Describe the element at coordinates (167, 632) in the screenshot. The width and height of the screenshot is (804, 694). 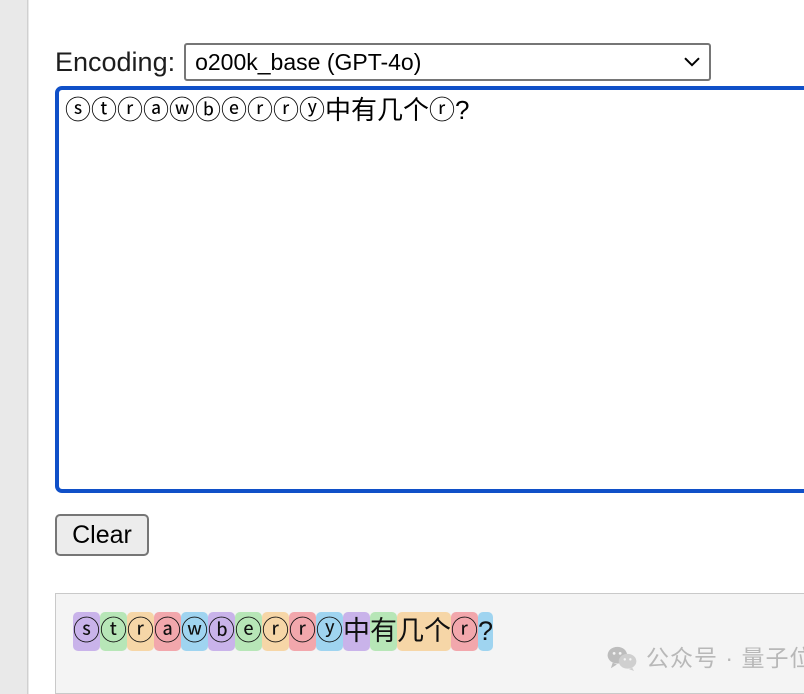
I see `token-chip: ⓐ` at that location.